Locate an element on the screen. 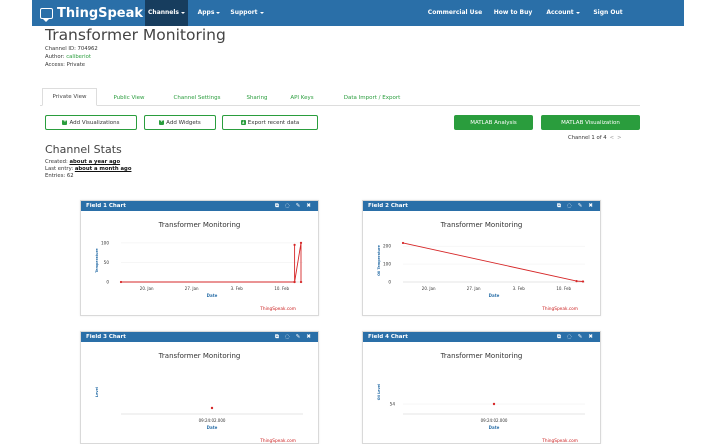 This screenshot has height=444, width=717. export-recent-data-button: Export recent data is located at coordinates (270, 122).